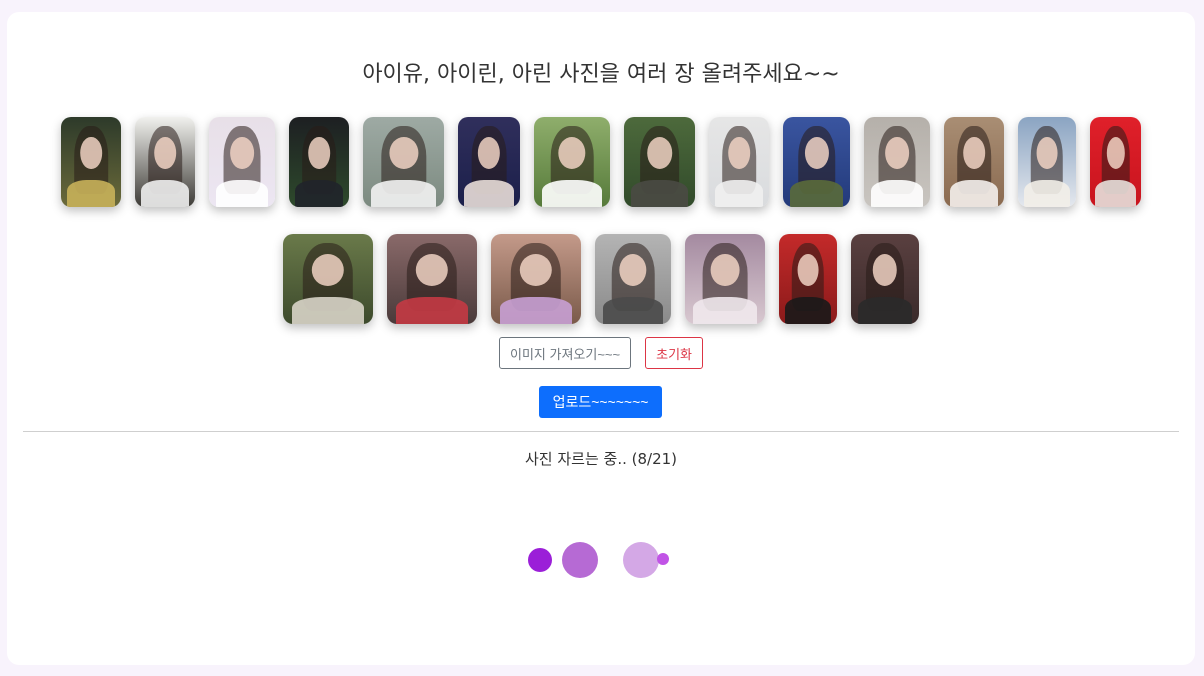  I want to click on import-images-button: 이미지 가져오기~~~, so click(565, 353).